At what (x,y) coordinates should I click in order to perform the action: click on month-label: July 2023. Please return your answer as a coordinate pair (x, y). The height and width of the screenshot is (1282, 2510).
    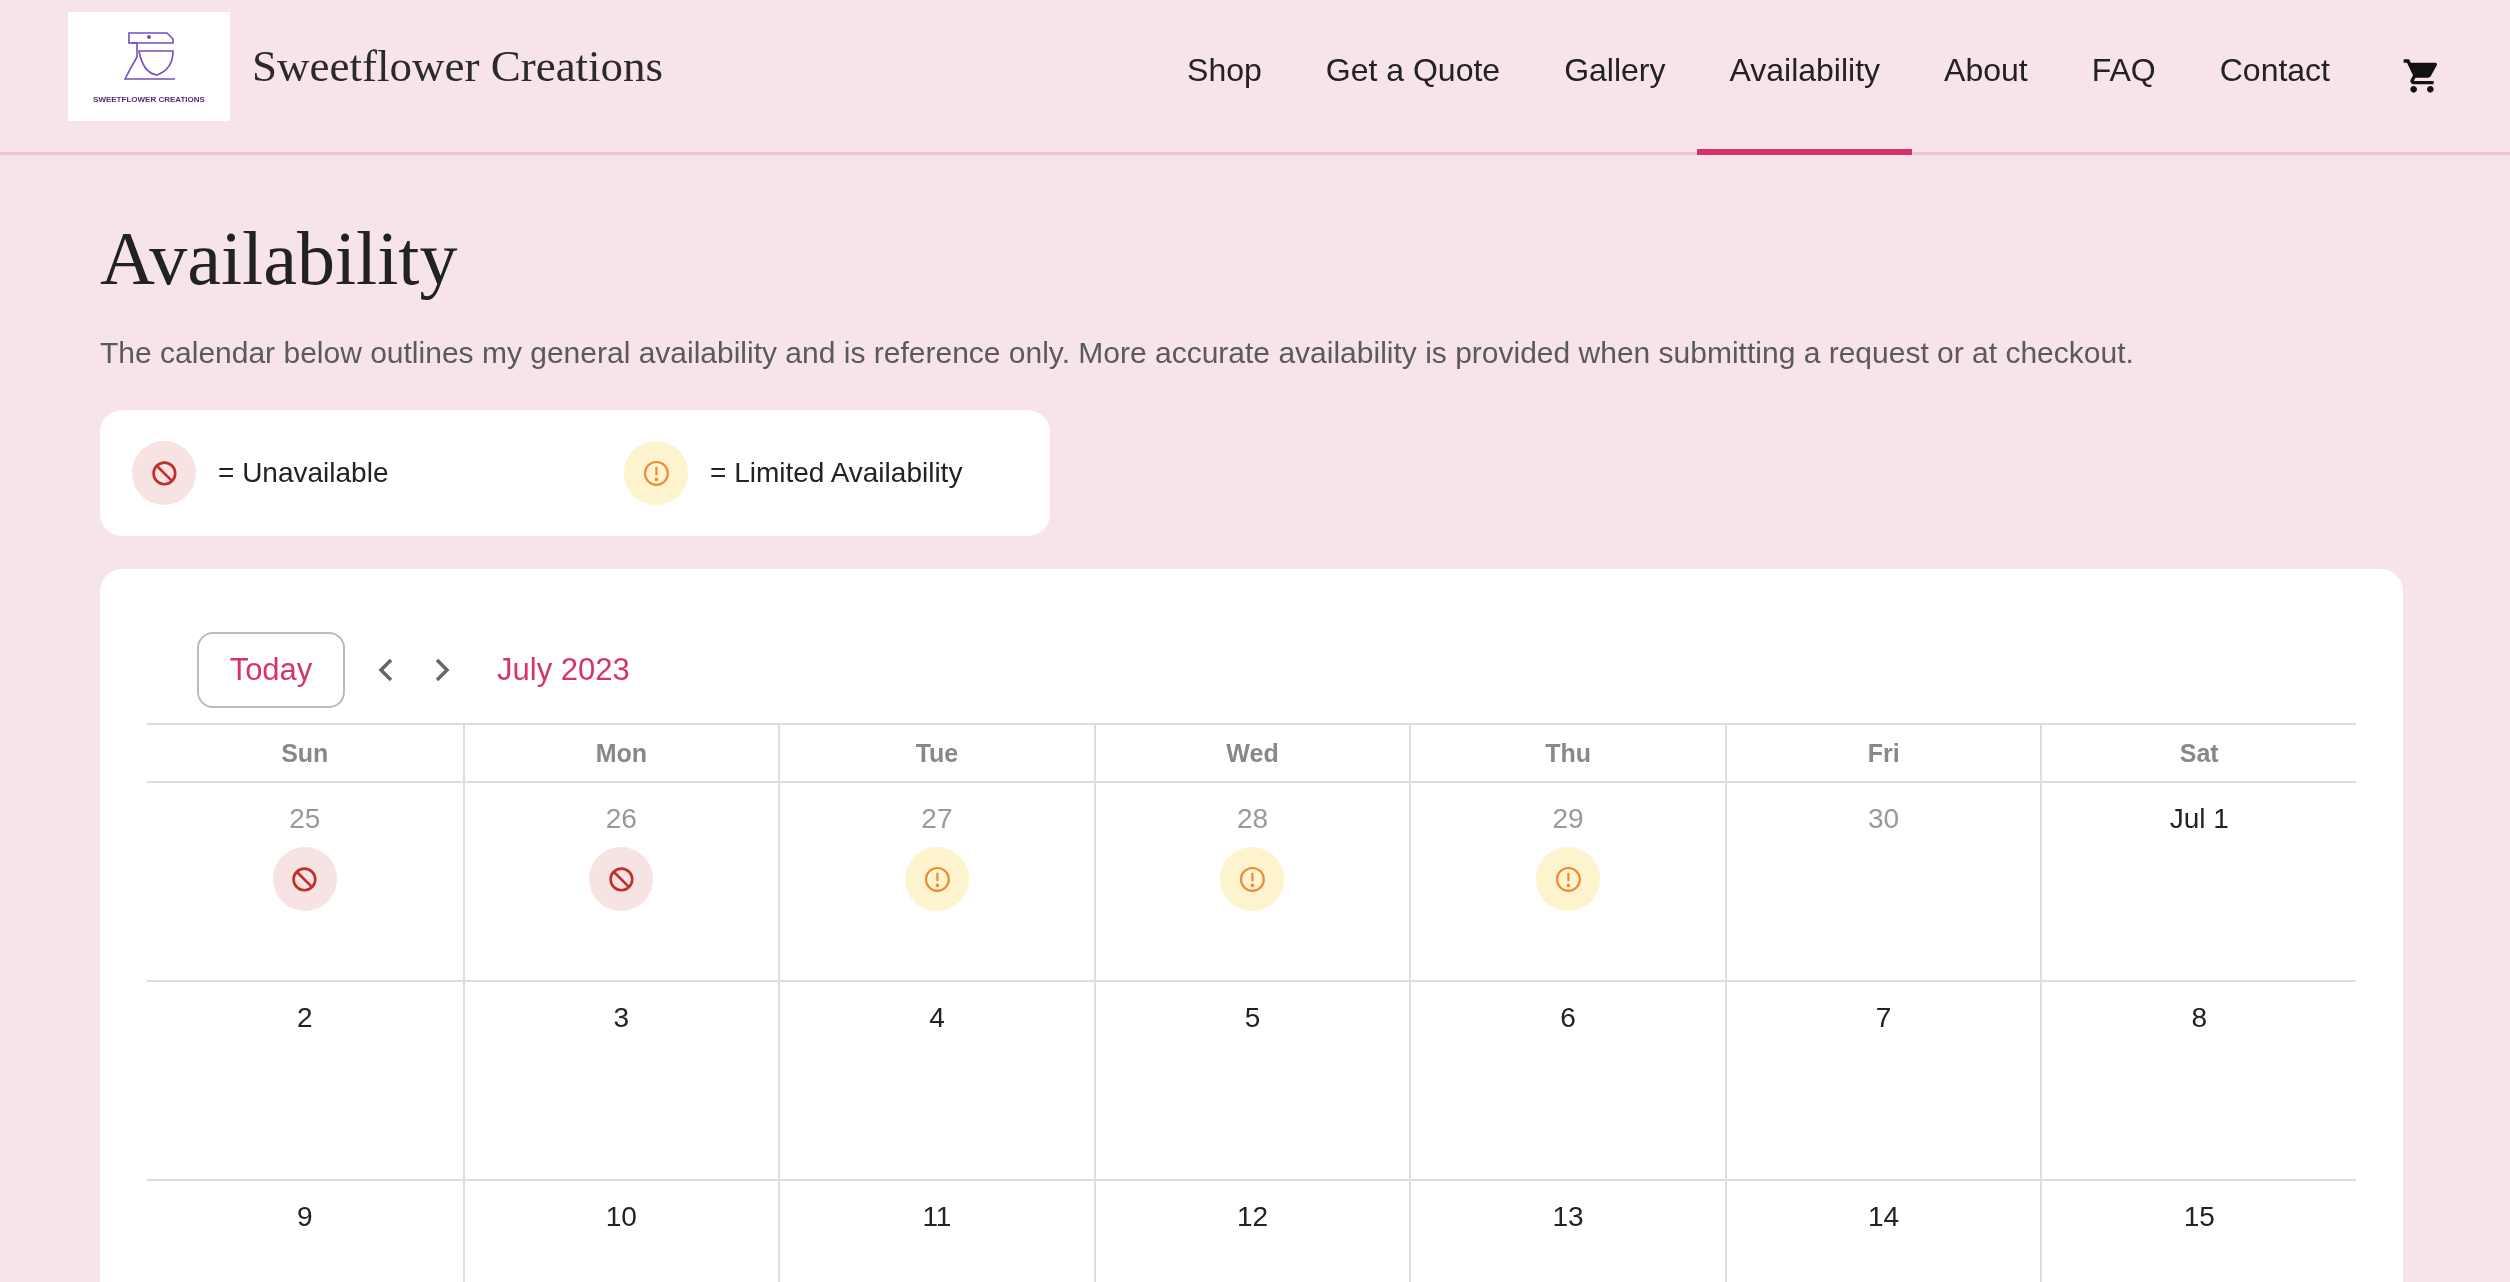
    Looking at the image, I should click on (563, 670).